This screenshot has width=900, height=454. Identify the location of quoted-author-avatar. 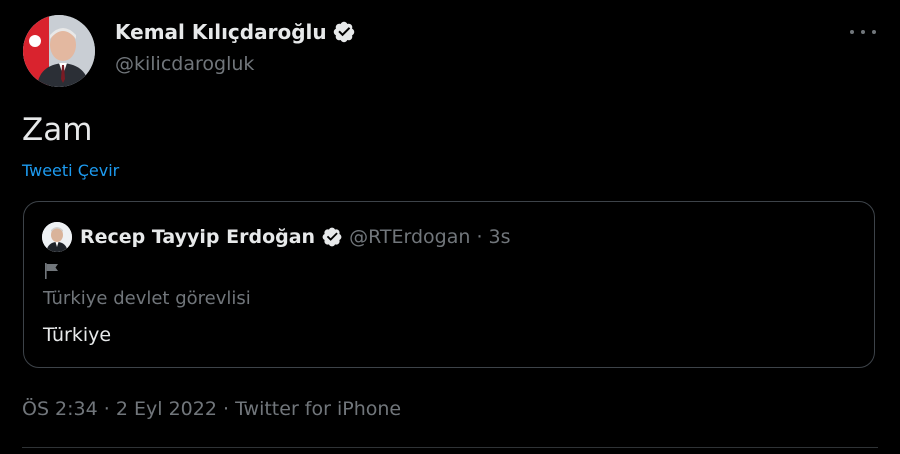
(57, 237).